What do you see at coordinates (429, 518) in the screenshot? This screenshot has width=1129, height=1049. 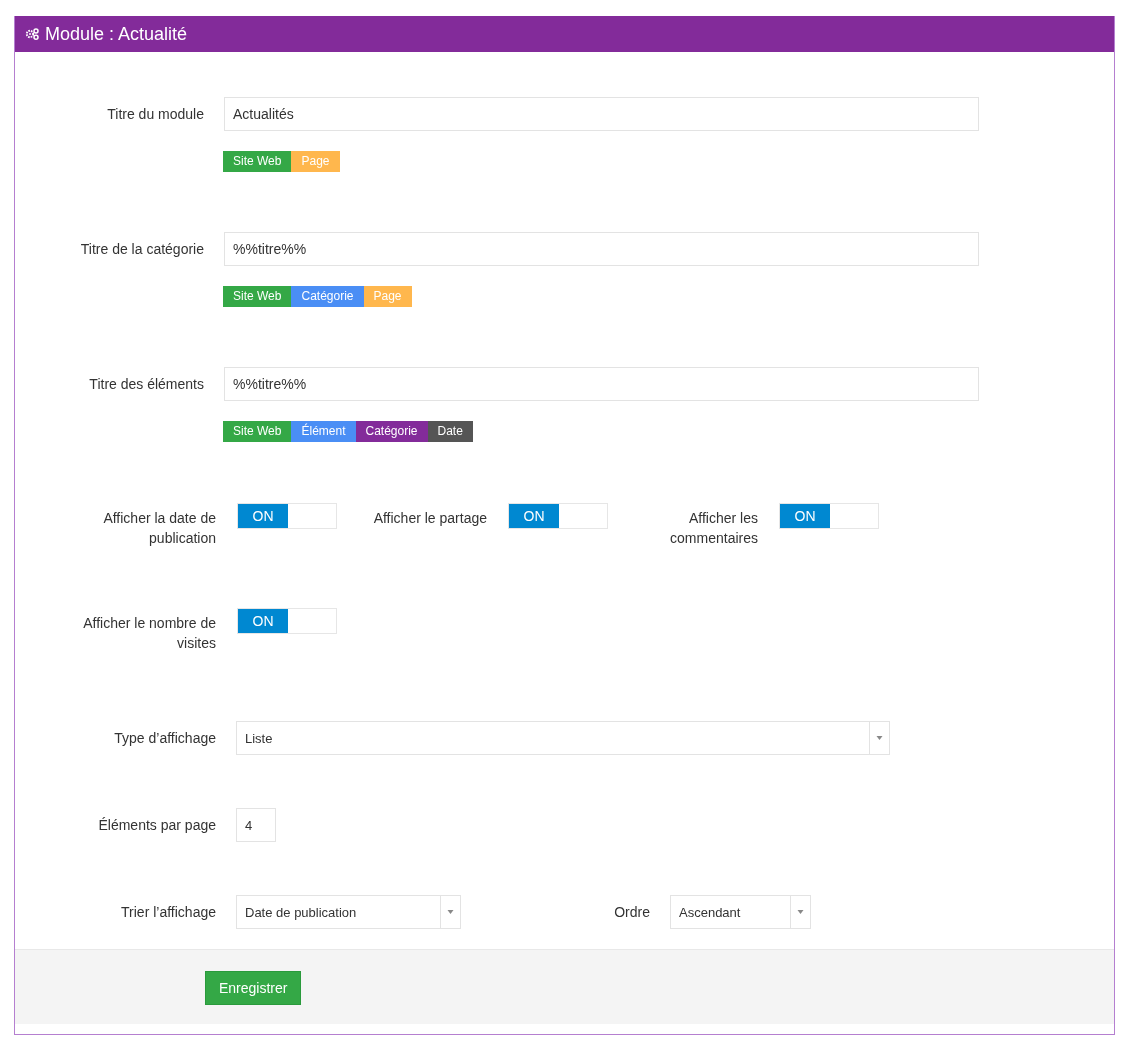 I see `toggle-label: Afficher le partage` at bounding box center [429, 518].